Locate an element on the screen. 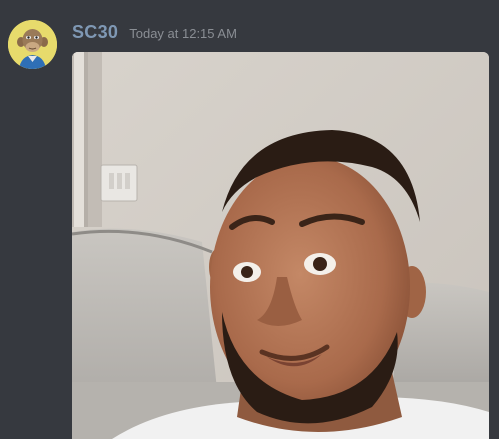  user-avatar is located at coordinates (32, 44).